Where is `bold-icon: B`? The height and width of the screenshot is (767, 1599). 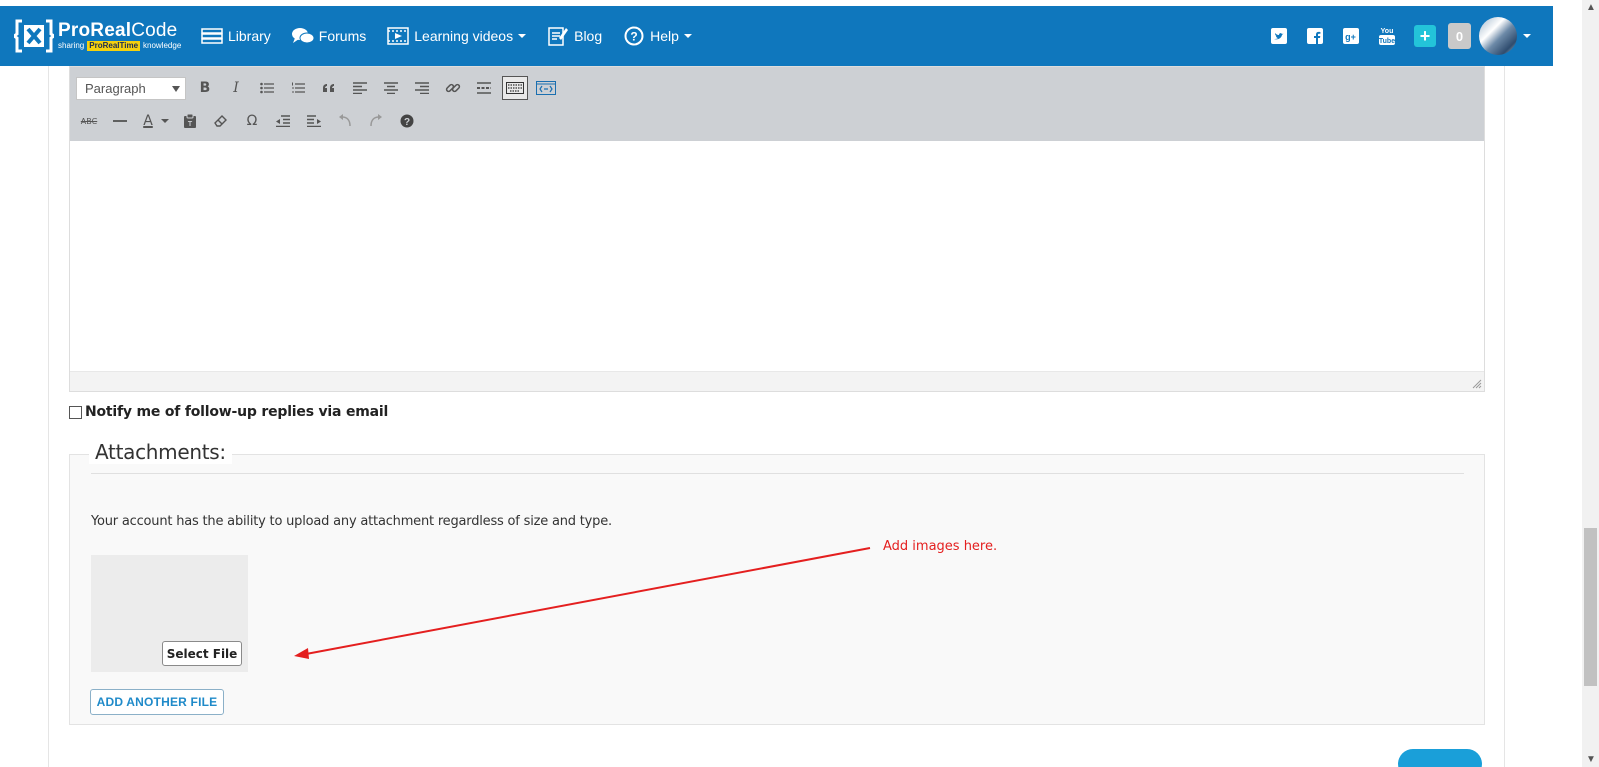 bold-icon: B is located at coordinates (205, 88).